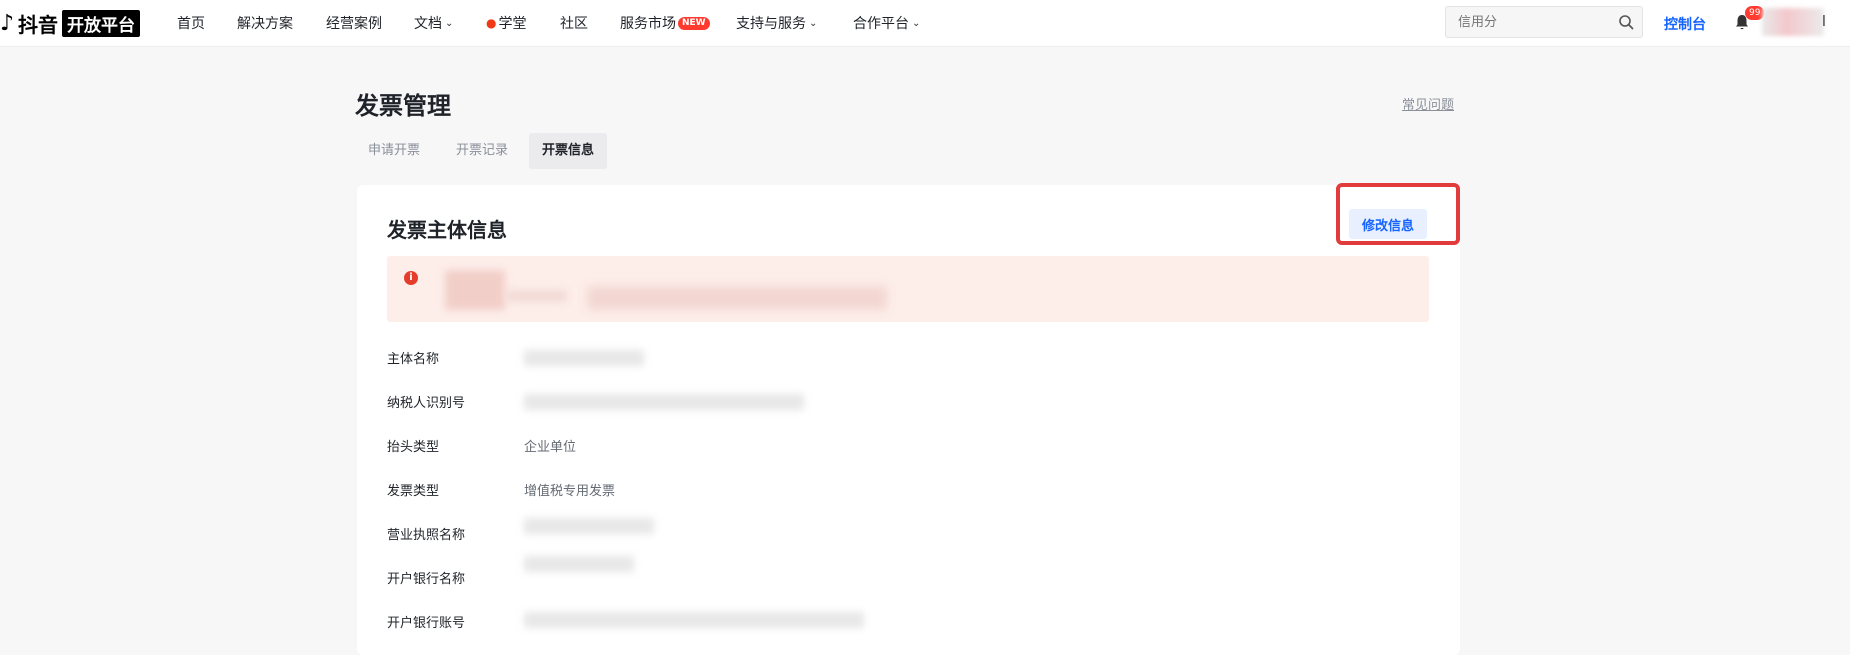 Image resolution: width=1850 pixels, height=655 pixels. What do you see at coordinates (426, 623) in the screenshot?
I see `field-label: 开户银行账号` at bounding box center [426, 623].